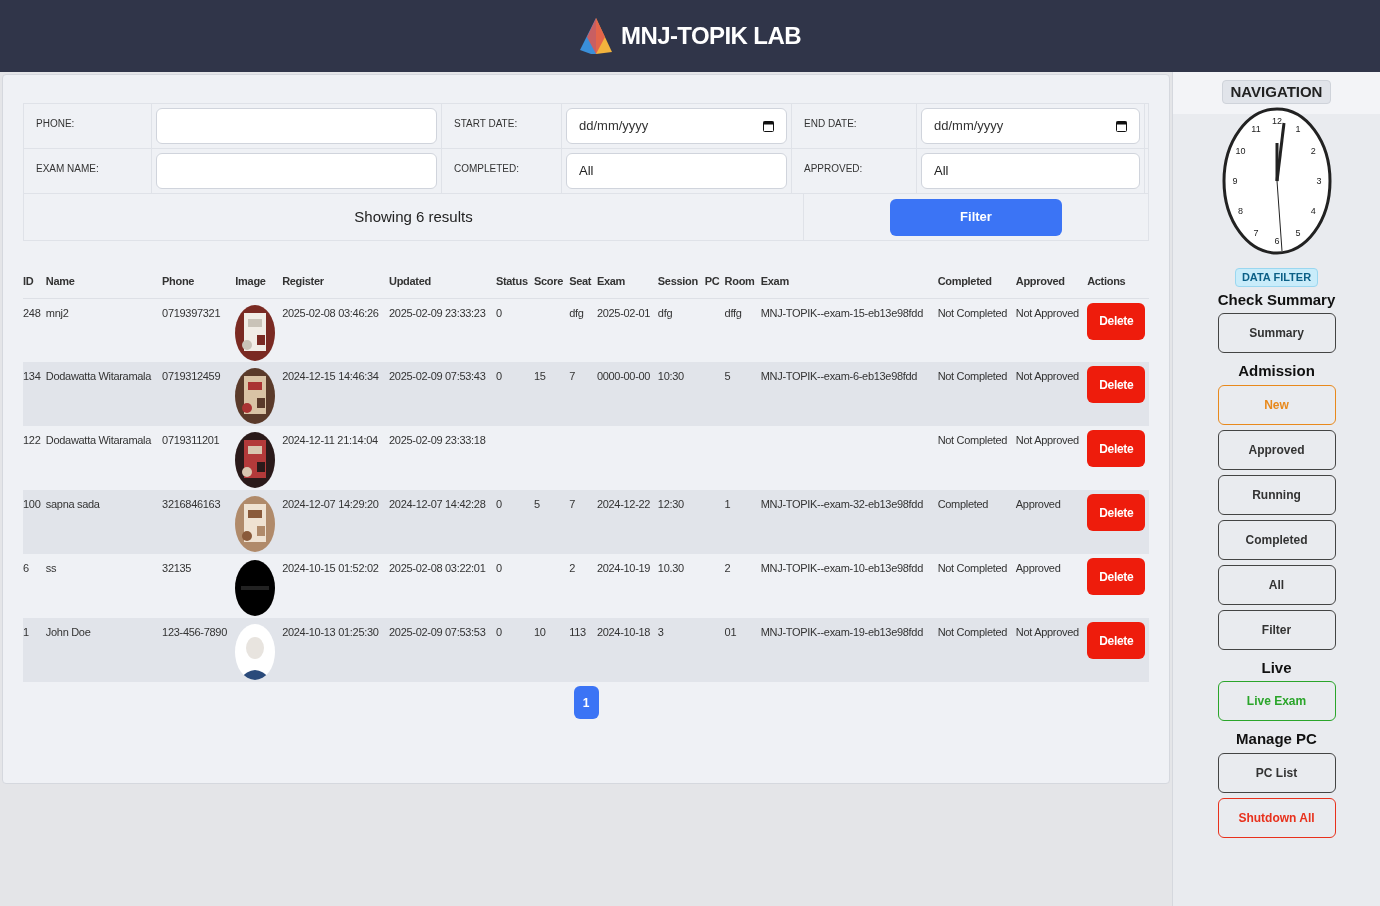  Describe the element at coordinates (72, 504) in the screenshot. I see `table-cell: sapna sada` at that location.